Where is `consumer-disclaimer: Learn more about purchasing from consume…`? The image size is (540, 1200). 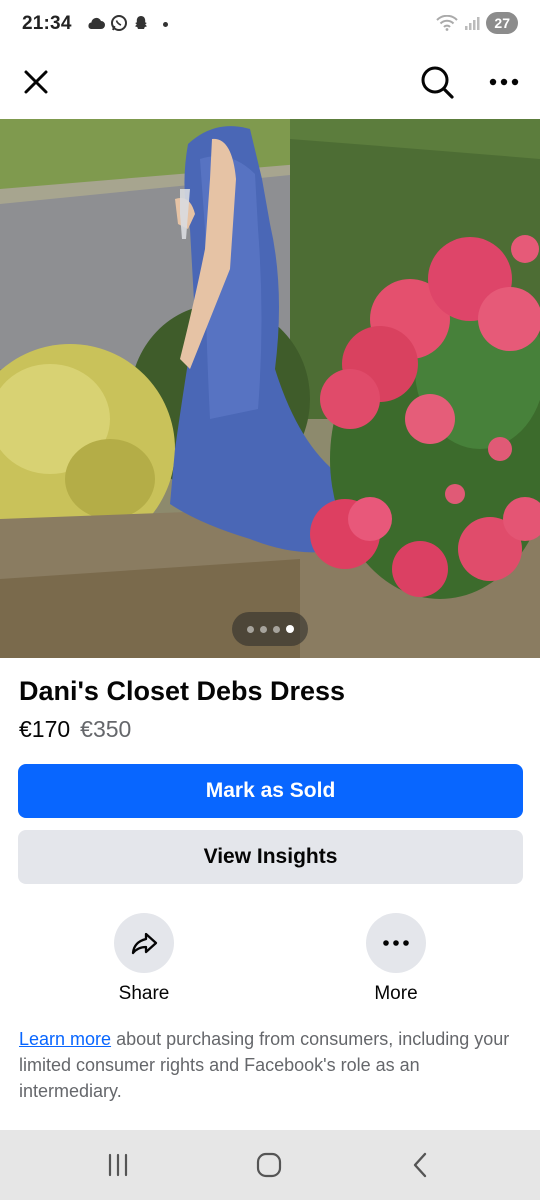
consumer-disclaimer: Learn more about purchasing from consume… is located at coordinates (271, 1065).